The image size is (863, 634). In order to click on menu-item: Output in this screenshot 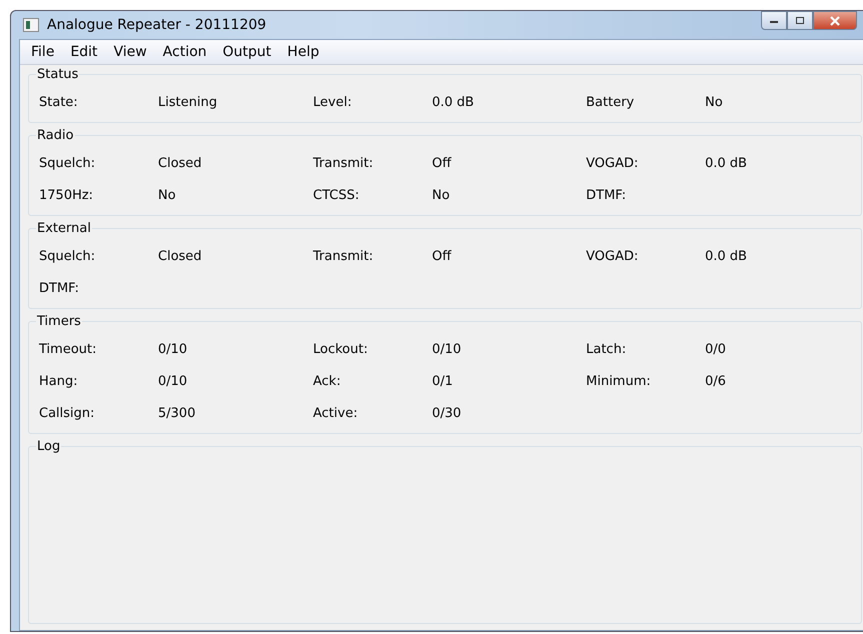, I will do `click(247, 52)`.